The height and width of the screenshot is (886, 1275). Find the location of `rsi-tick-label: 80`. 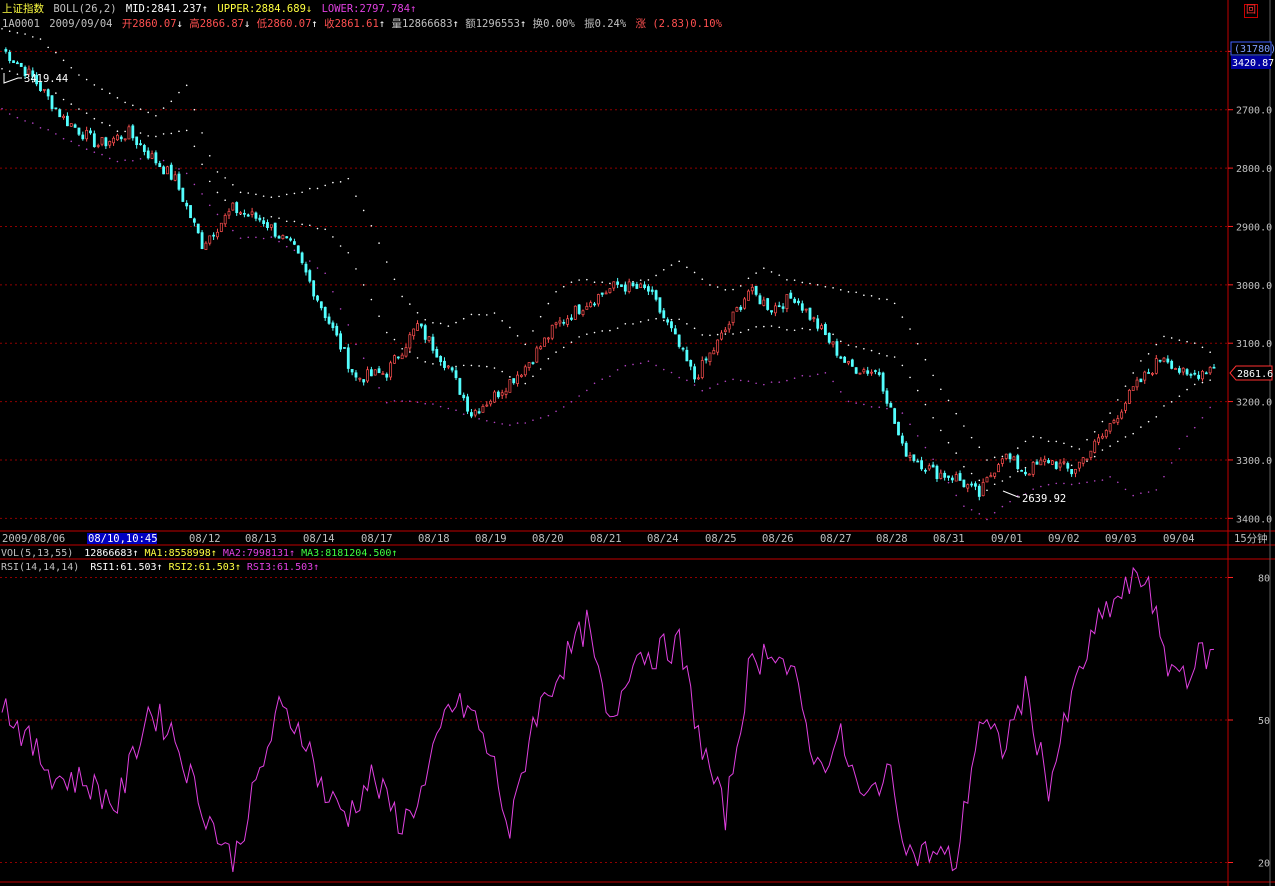

rsi-tick-label: 80 is located at coordinates (1264, 579).